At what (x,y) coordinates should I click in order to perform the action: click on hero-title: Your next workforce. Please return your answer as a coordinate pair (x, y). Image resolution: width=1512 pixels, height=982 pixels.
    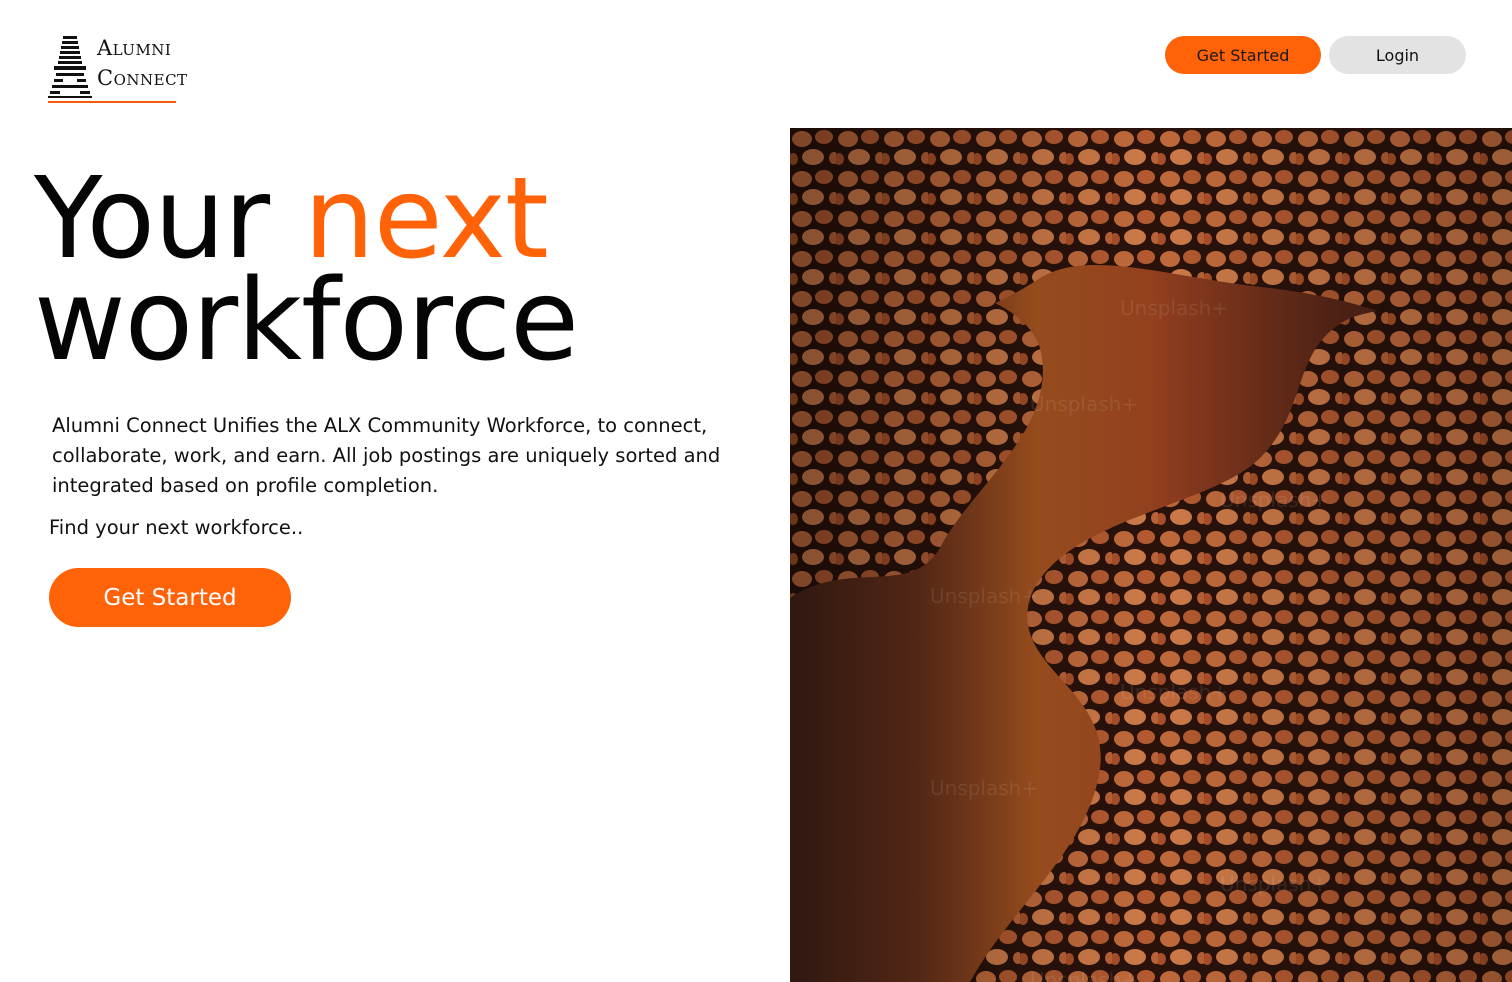
    Looking at the image, I should click on (306, 270).